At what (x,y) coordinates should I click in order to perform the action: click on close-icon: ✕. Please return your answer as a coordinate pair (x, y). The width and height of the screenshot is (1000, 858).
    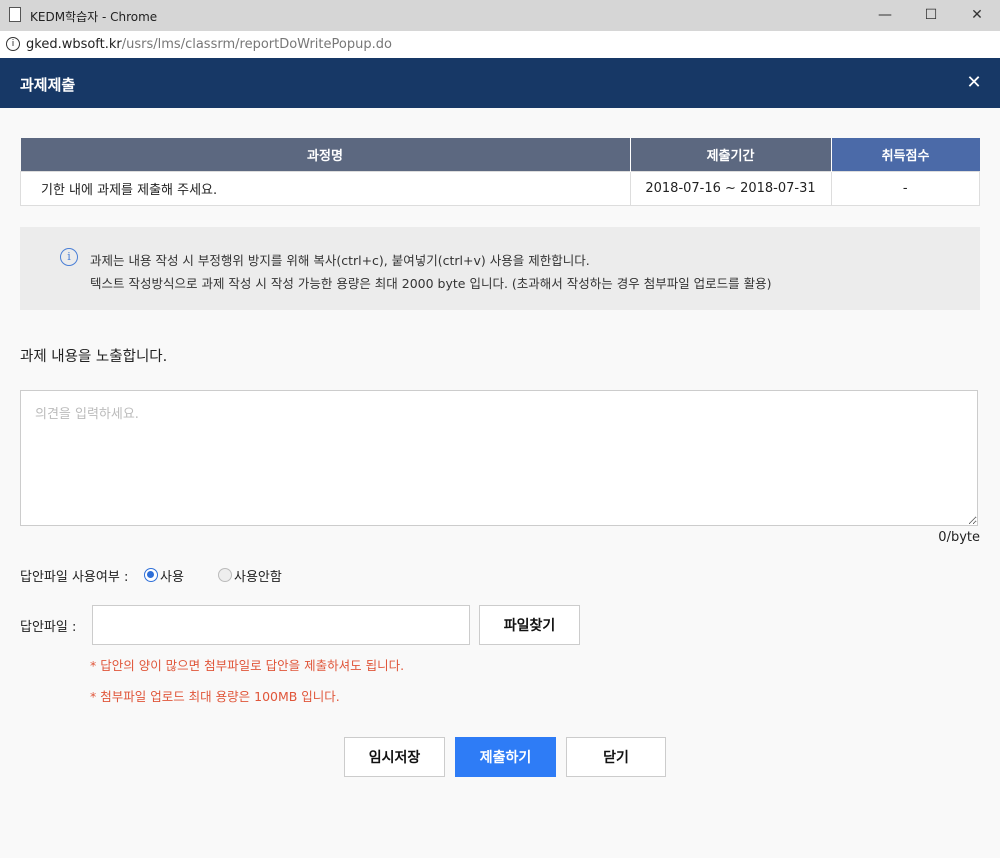
    Looking at the image, I should click on (974, 83).